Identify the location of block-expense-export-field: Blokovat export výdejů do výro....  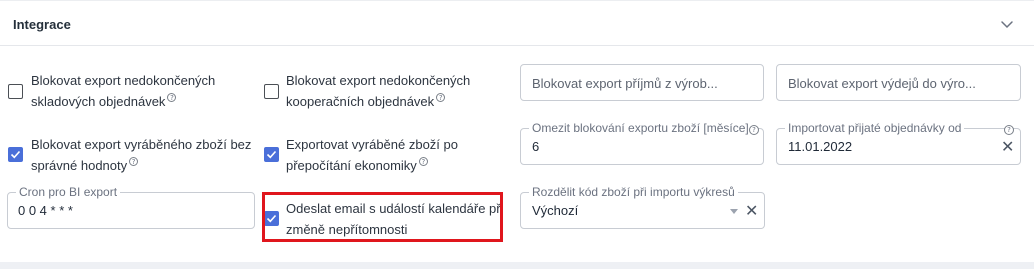
(898, 82).